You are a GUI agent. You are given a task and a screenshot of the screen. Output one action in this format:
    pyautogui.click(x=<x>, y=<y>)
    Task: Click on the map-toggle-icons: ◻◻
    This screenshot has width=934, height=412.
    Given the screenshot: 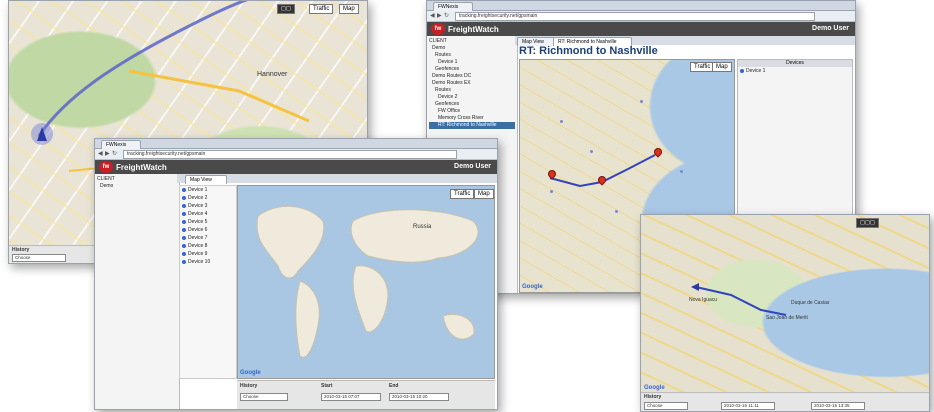 What is the action you would take?
    pyautogui.click(x=286, y=9)
    